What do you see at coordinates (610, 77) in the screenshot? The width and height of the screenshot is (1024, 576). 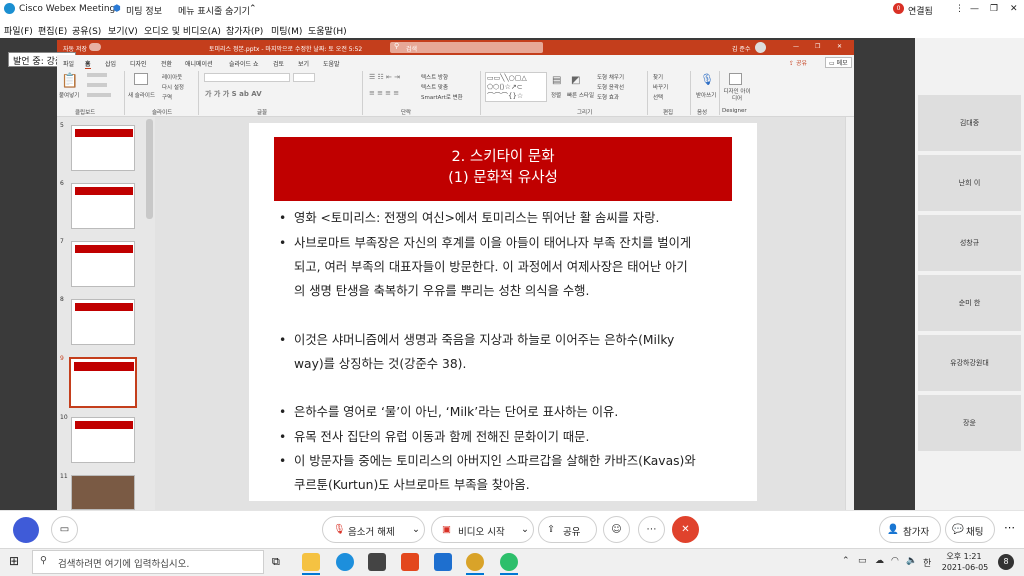 I see `shape-fill-label: 도형 채우기` at bounding box center [610, 77].